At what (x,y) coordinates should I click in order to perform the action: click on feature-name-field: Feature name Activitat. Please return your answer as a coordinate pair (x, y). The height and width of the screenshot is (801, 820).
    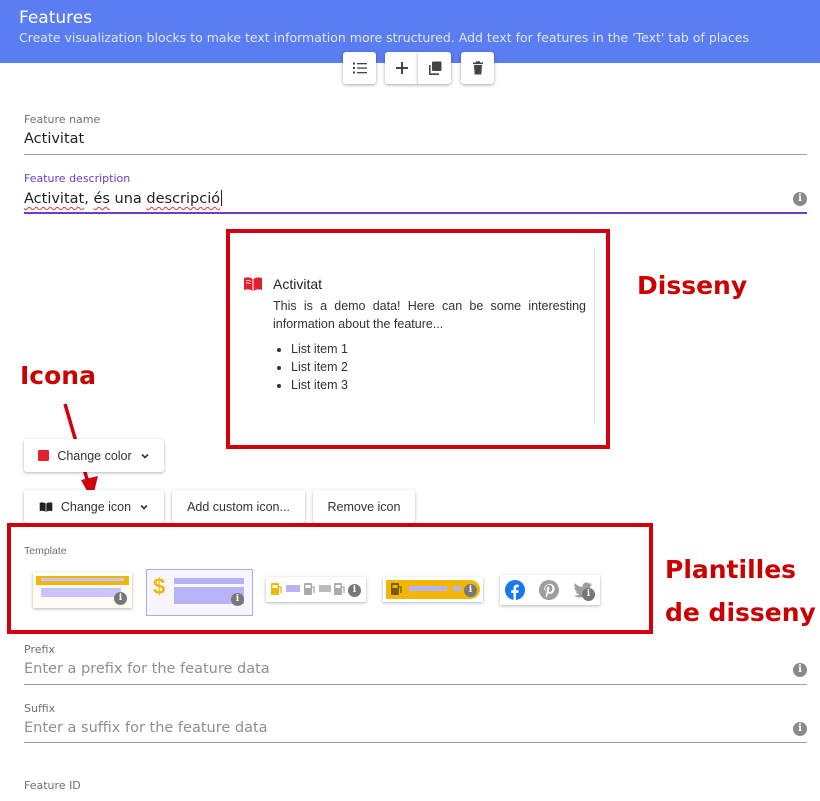
    Looking at the image, I should click on (415, 135).